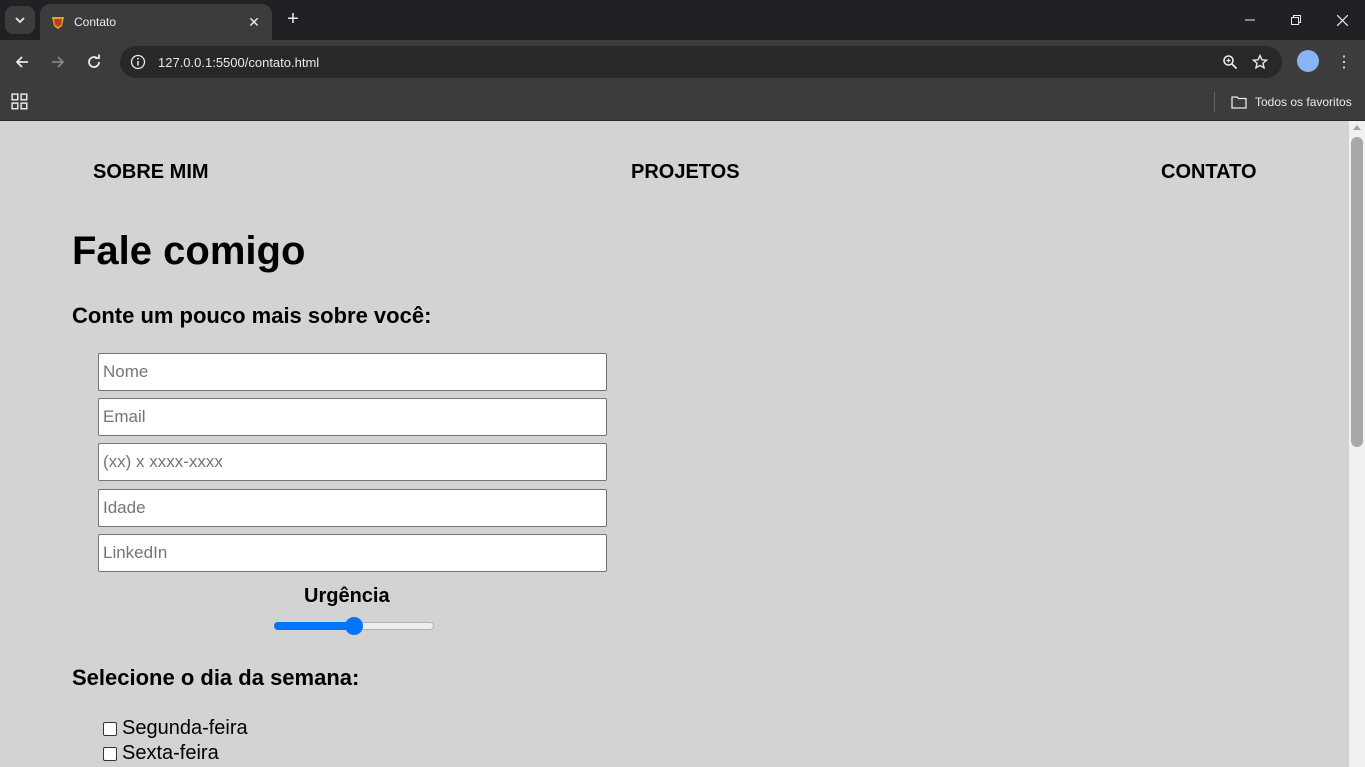 The image size is (1365, 767). I want to click on chevron-down-icon, so click(20, 20).